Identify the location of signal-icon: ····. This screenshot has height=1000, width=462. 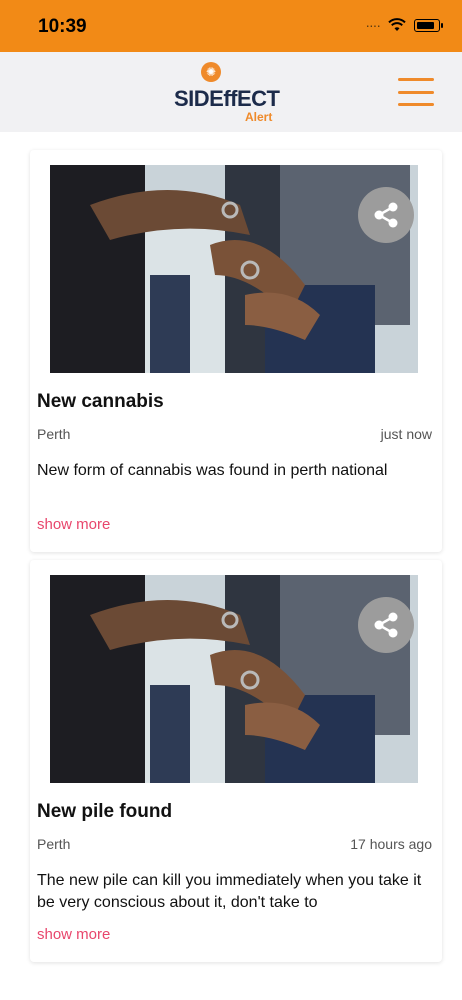
(373, 25).